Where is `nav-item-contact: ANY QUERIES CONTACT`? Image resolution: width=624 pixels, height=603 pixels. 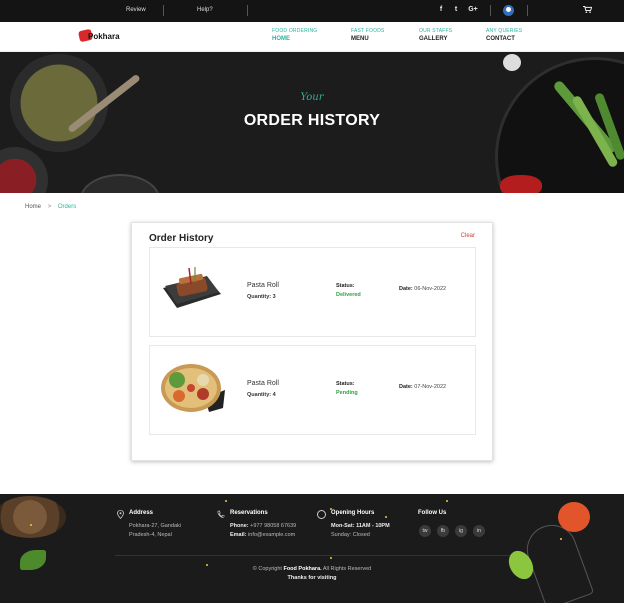 nav-item-contact: ANY QUERIES CONTACT is located at coordinates (521, 35).